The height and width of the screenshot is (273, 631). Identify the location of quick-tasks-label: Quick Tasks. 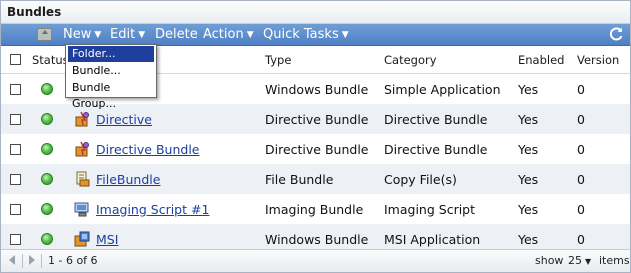
(301, 34).